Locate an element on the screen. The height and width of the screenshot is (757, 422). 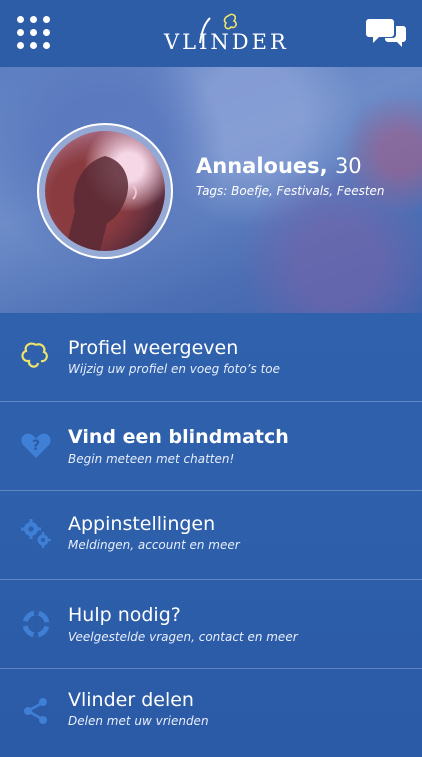
menu-item-subtitle: Delen met uw vrienden is located at coordinates (138, 721).